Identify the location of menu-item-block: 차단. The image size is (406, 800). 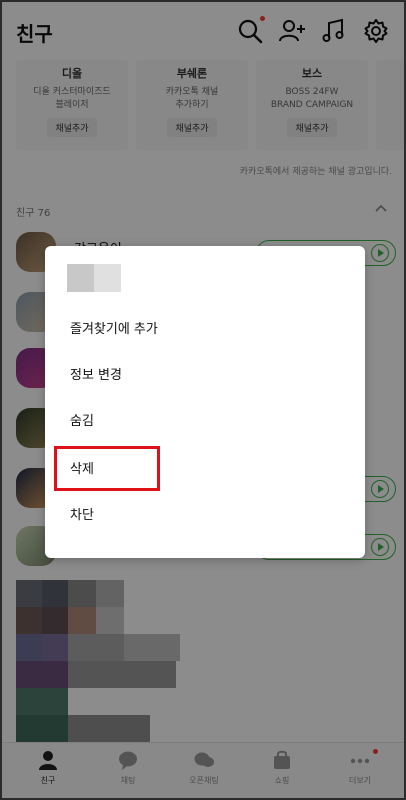
(82, 513).